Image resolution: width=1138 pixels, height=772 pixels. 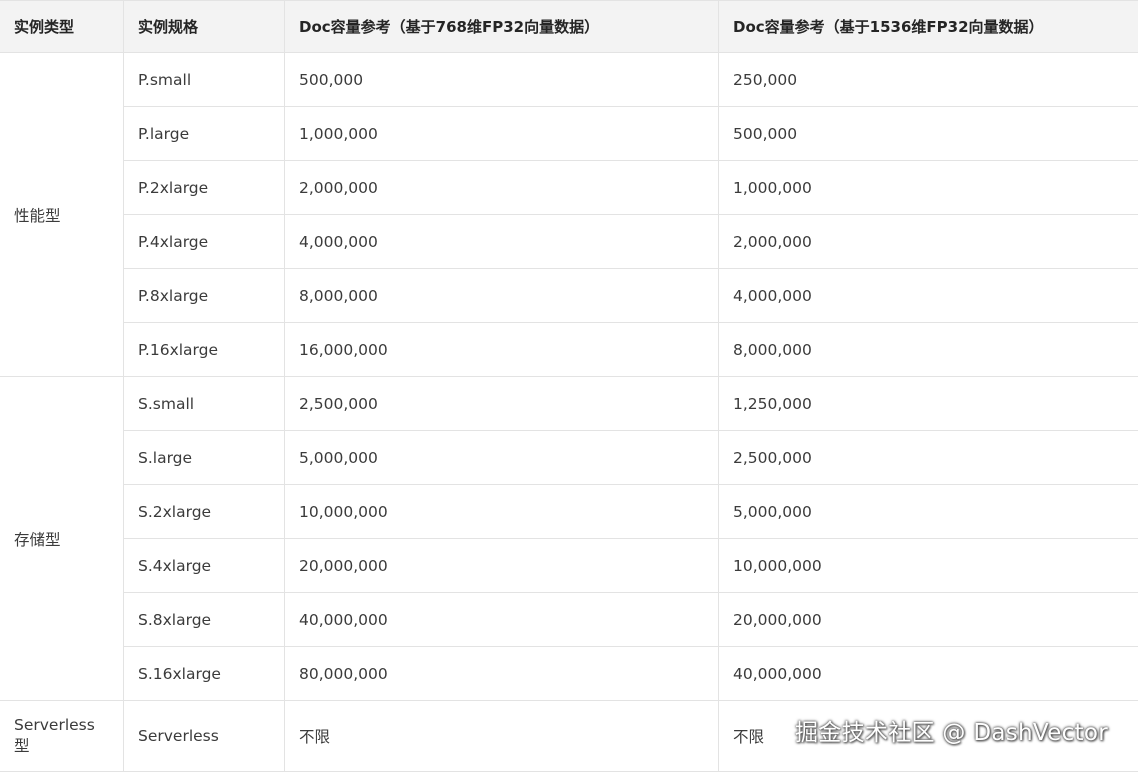 I want to click on capacity-1536-cell: 40,000,000, so click(x=928, y=674).